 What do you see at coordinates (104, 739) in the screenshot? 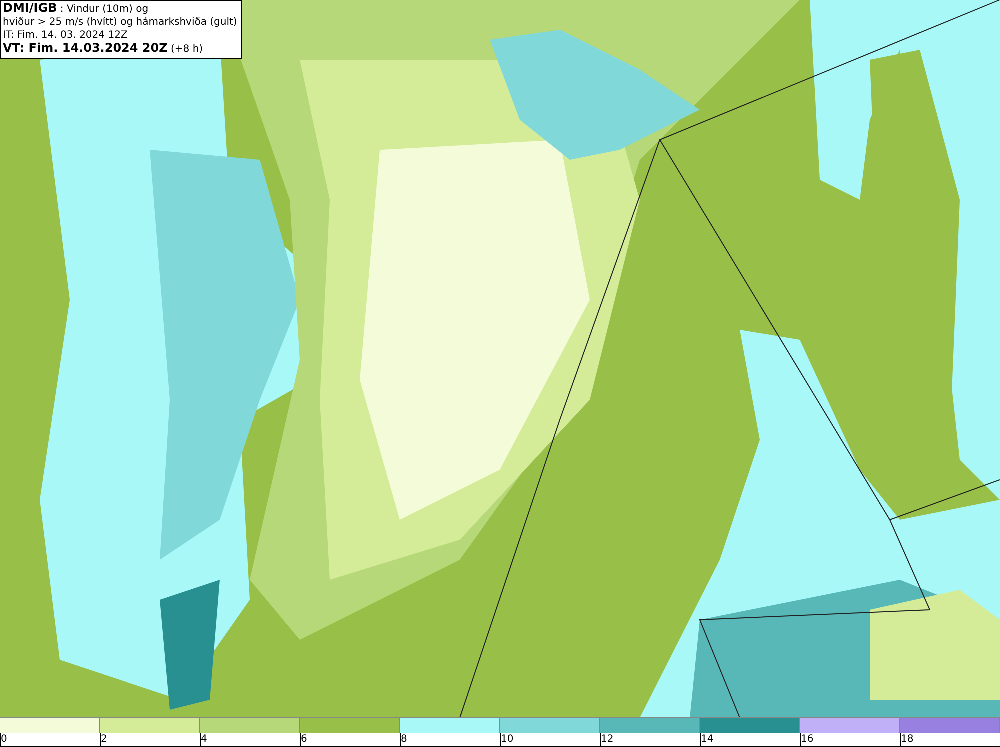
I see `legend-tick-label: 2` at bounding box center [104, 739].